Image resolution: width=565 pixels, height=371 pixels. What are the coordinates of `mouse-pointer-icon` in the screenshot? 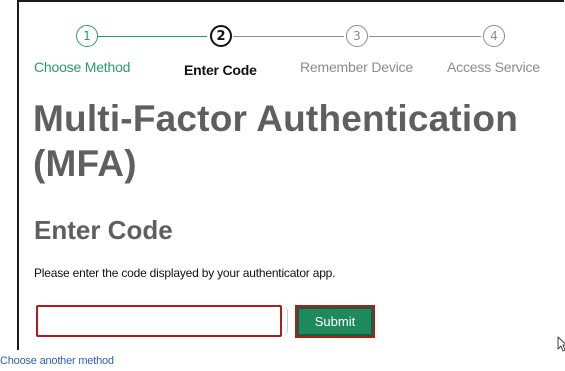 It's located at (561, 344).